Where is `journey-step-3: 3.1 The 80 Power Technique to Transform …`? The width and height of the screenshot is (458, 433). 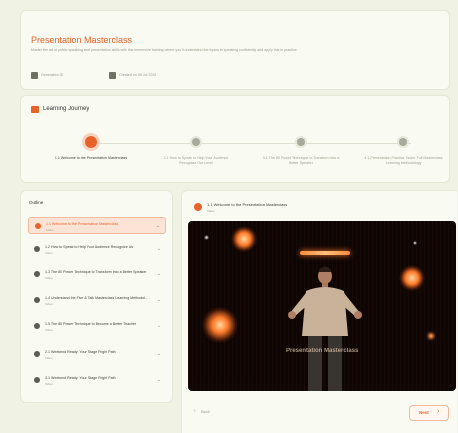
journey-step-3: 3.1 The 80 Power Technique to Transform … is located at coordinates (301, 153).